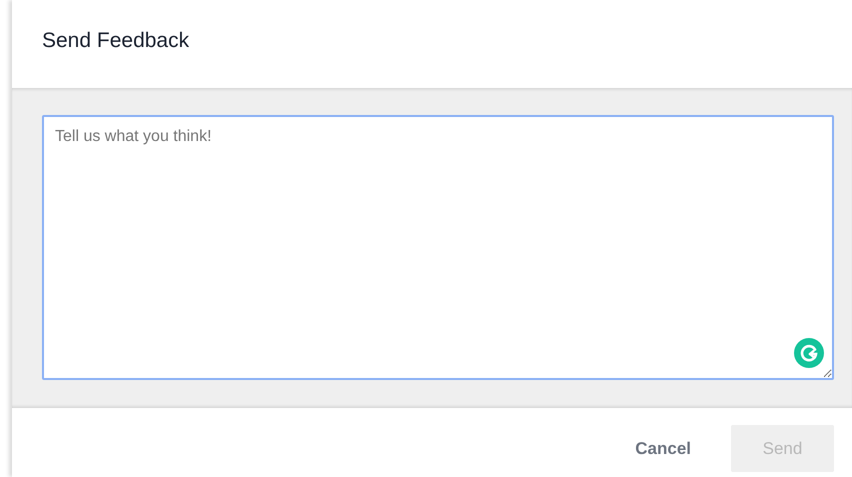  Describe the element at coordinates (663, 448) in the screenshot. I see `cancel-button: Cancel` at that location.